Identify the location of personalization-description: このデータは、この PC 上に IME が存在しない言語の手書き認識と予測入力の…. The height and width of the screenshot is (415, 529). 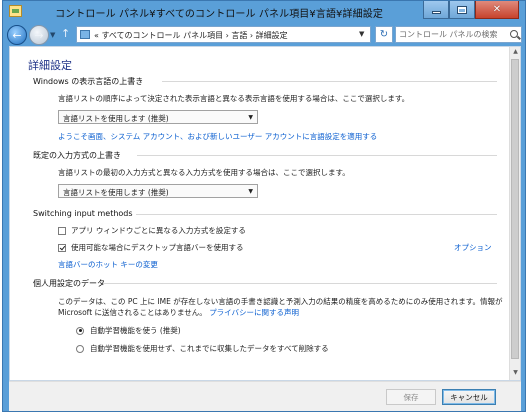
(280, 301).